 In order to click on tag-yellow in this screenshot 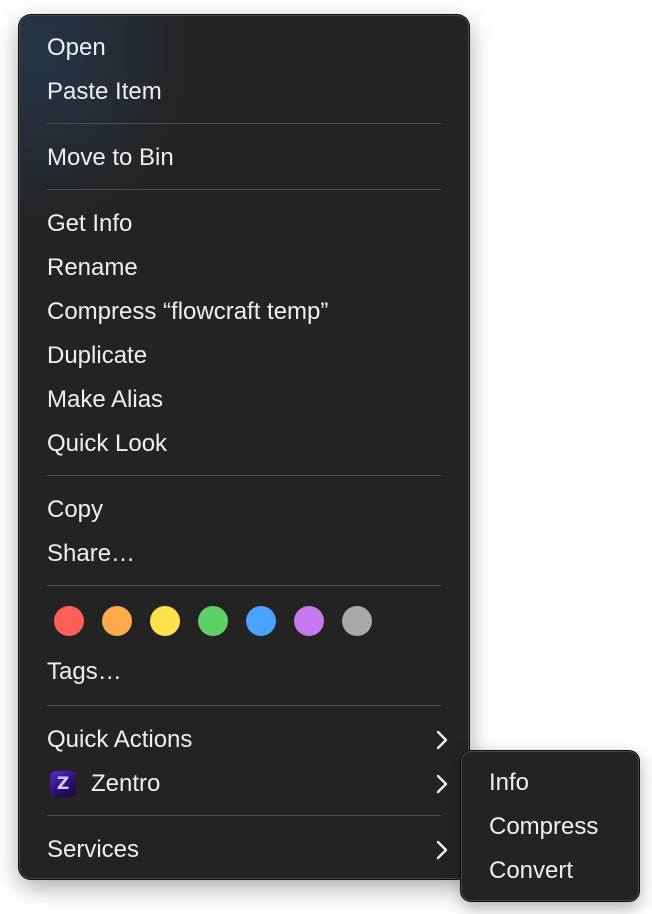, I will do `click(165, 621)`.